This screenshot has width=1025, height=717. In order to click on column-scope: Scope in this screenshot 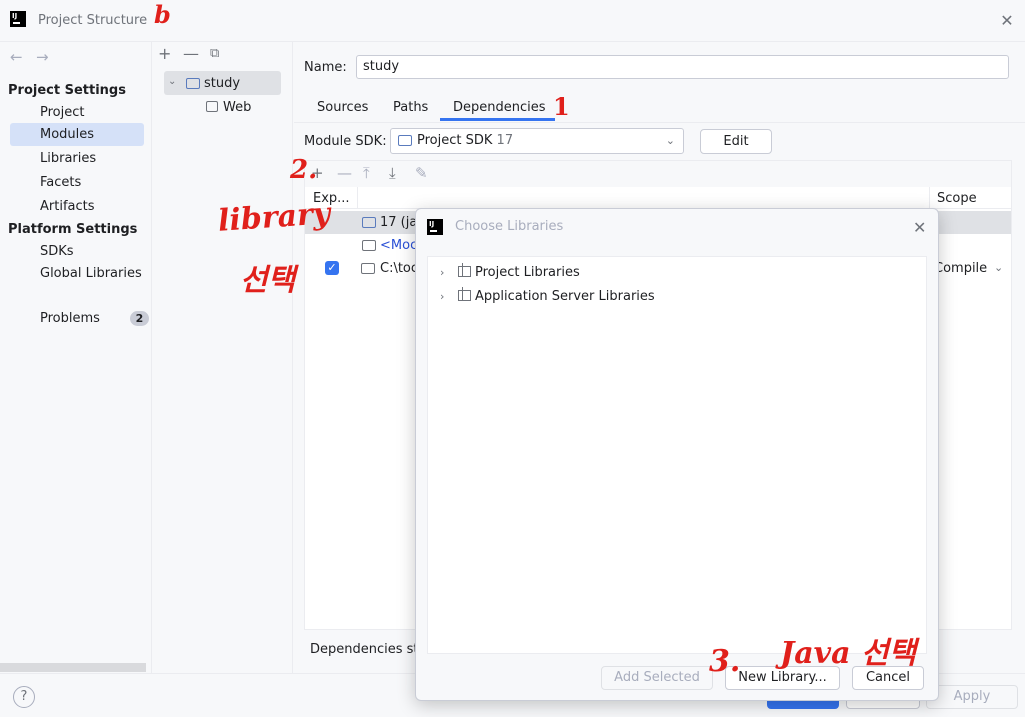, I will do `click(957, 198)`.